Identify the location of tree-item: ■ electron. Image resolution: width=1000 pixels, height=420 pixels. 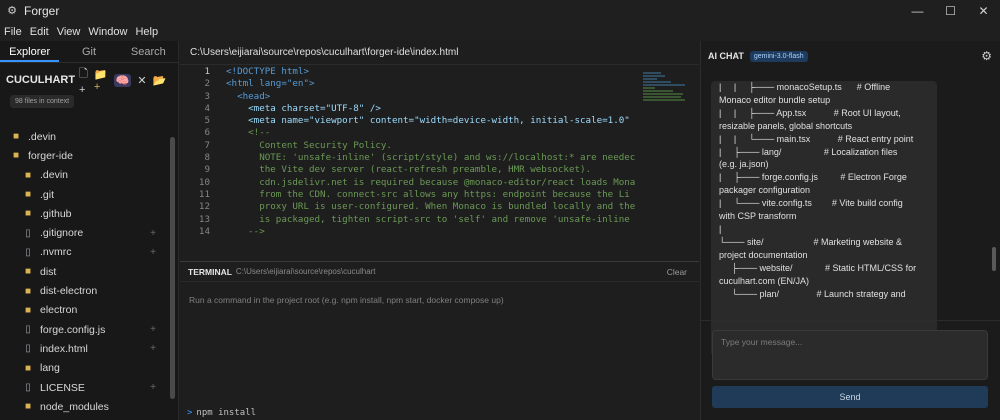
(84, 310).